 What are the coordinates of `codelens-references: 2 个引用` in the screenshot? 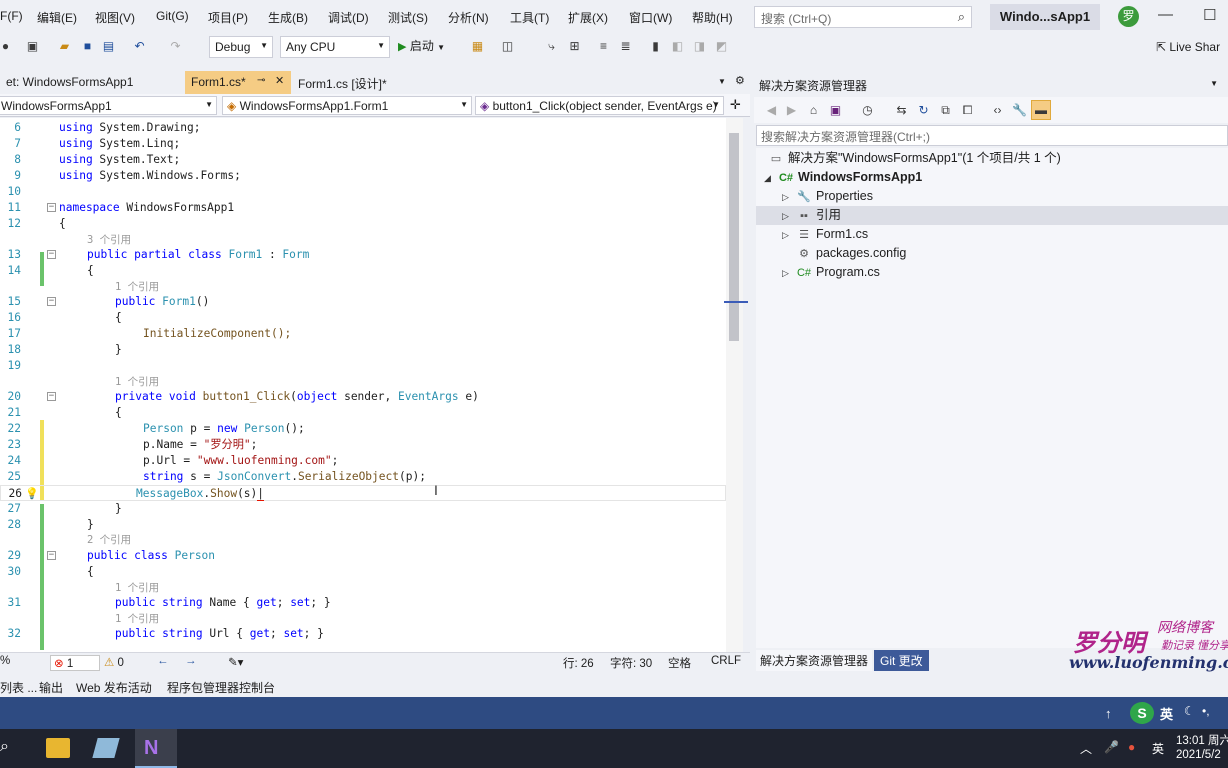 It's located at (363, 540).